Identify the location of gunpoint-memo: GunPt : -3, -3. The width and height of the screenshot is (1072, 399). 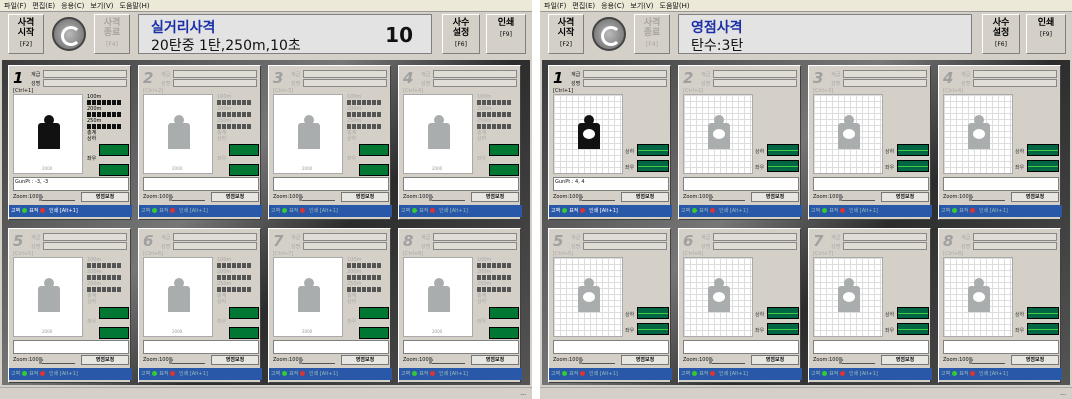
(71, 184).